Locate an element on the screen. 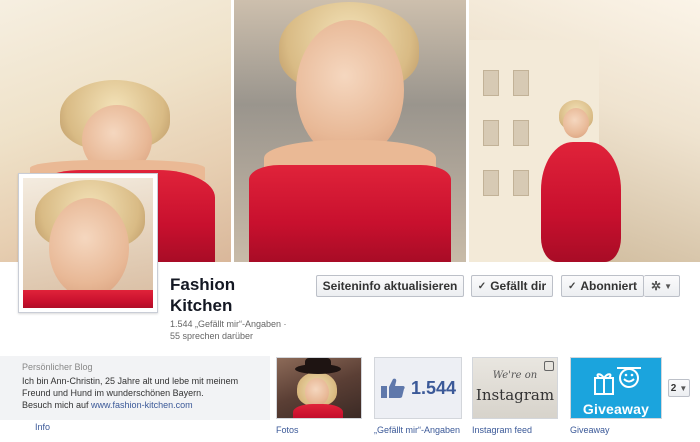 Image resolution: width=700 pixels, height=442 pixels. thumbs-up-icon is located at coordinates (392, 388).